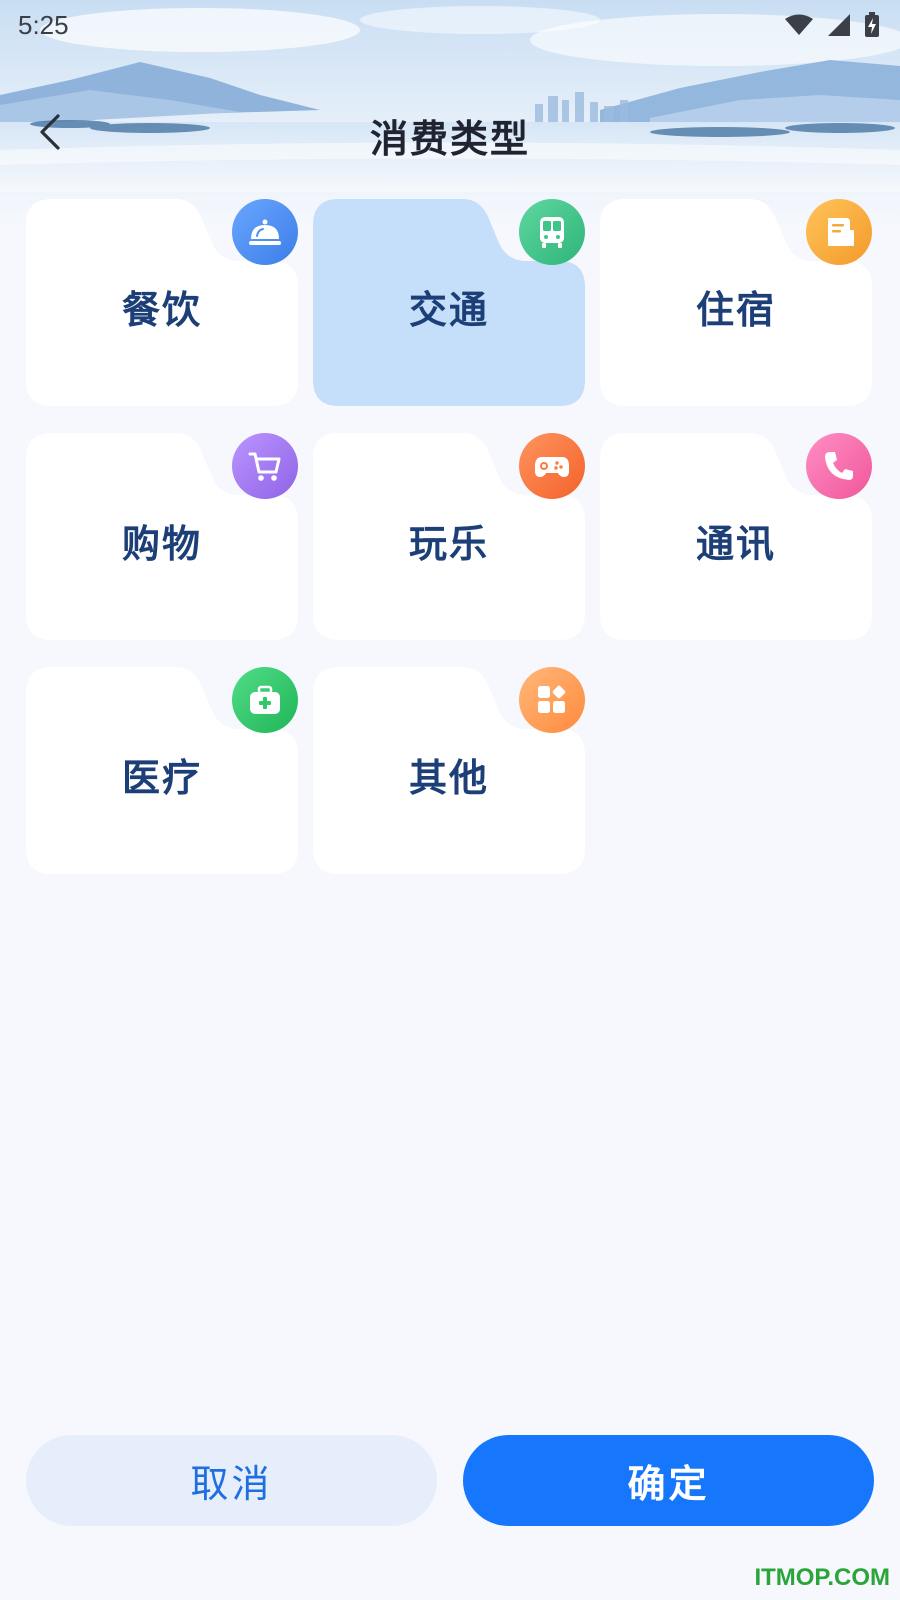  What do you see at coordinates (161, 310) in the screenshot?
I see `category-label: 餐饮` at bounding box center [161, 310].